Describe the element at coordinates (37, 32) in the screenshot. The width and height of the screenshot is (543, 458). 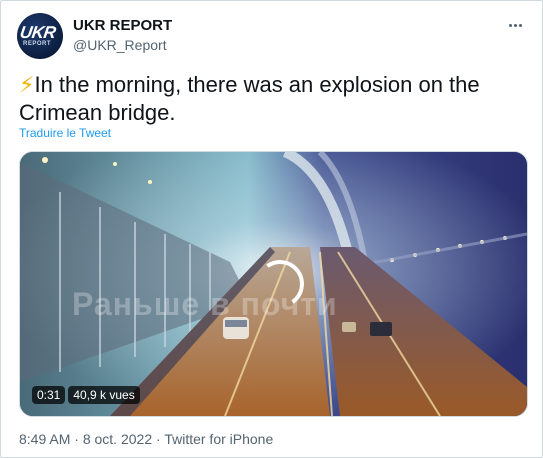
I see `avatar-logo-text: UKR` at that location.